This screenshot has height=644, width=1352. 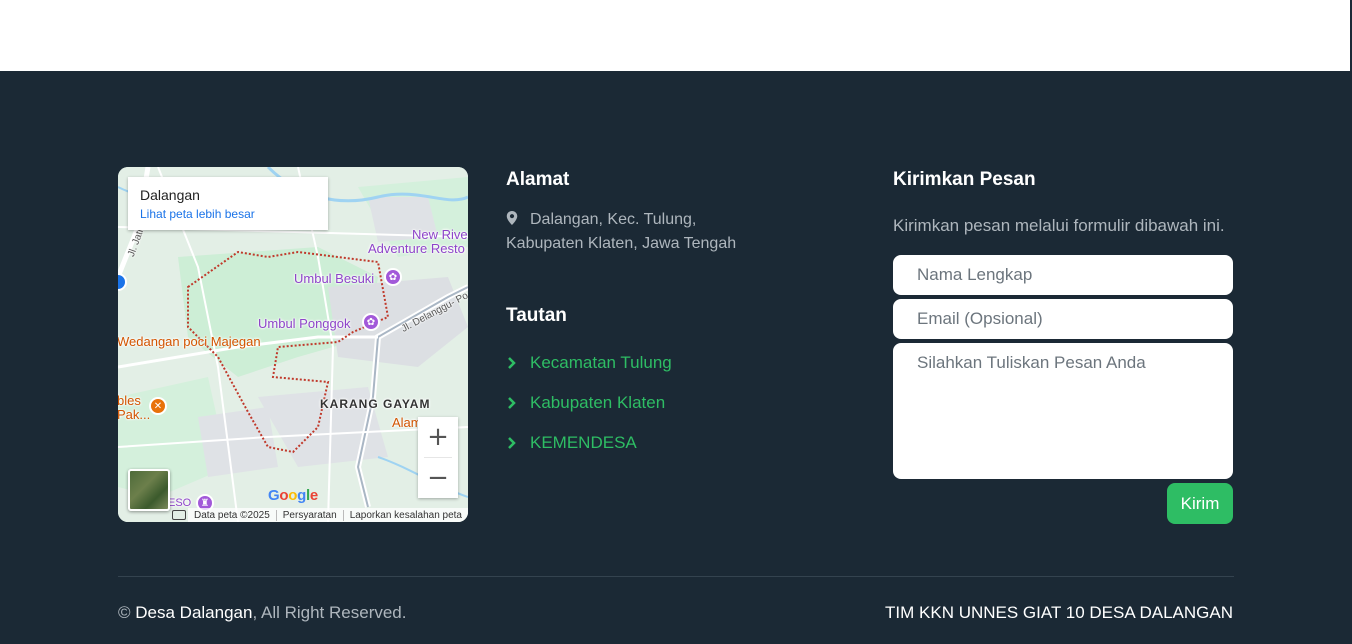 I want to click on email-input: Email (Opsional), so click(x=1063, y=319).